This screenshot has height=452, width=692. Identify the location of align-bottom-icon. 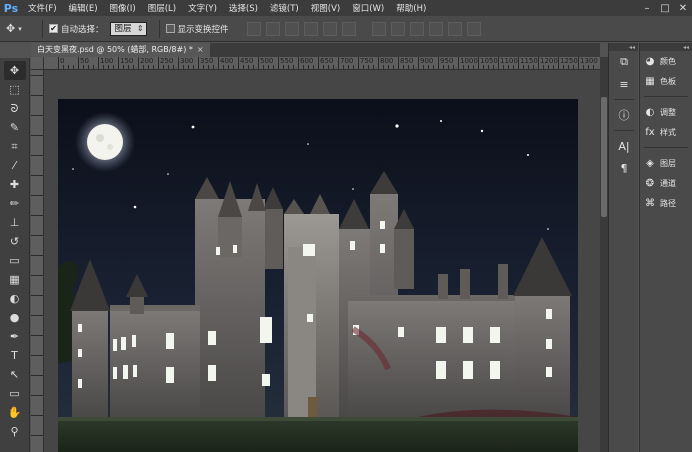
(291, 28).